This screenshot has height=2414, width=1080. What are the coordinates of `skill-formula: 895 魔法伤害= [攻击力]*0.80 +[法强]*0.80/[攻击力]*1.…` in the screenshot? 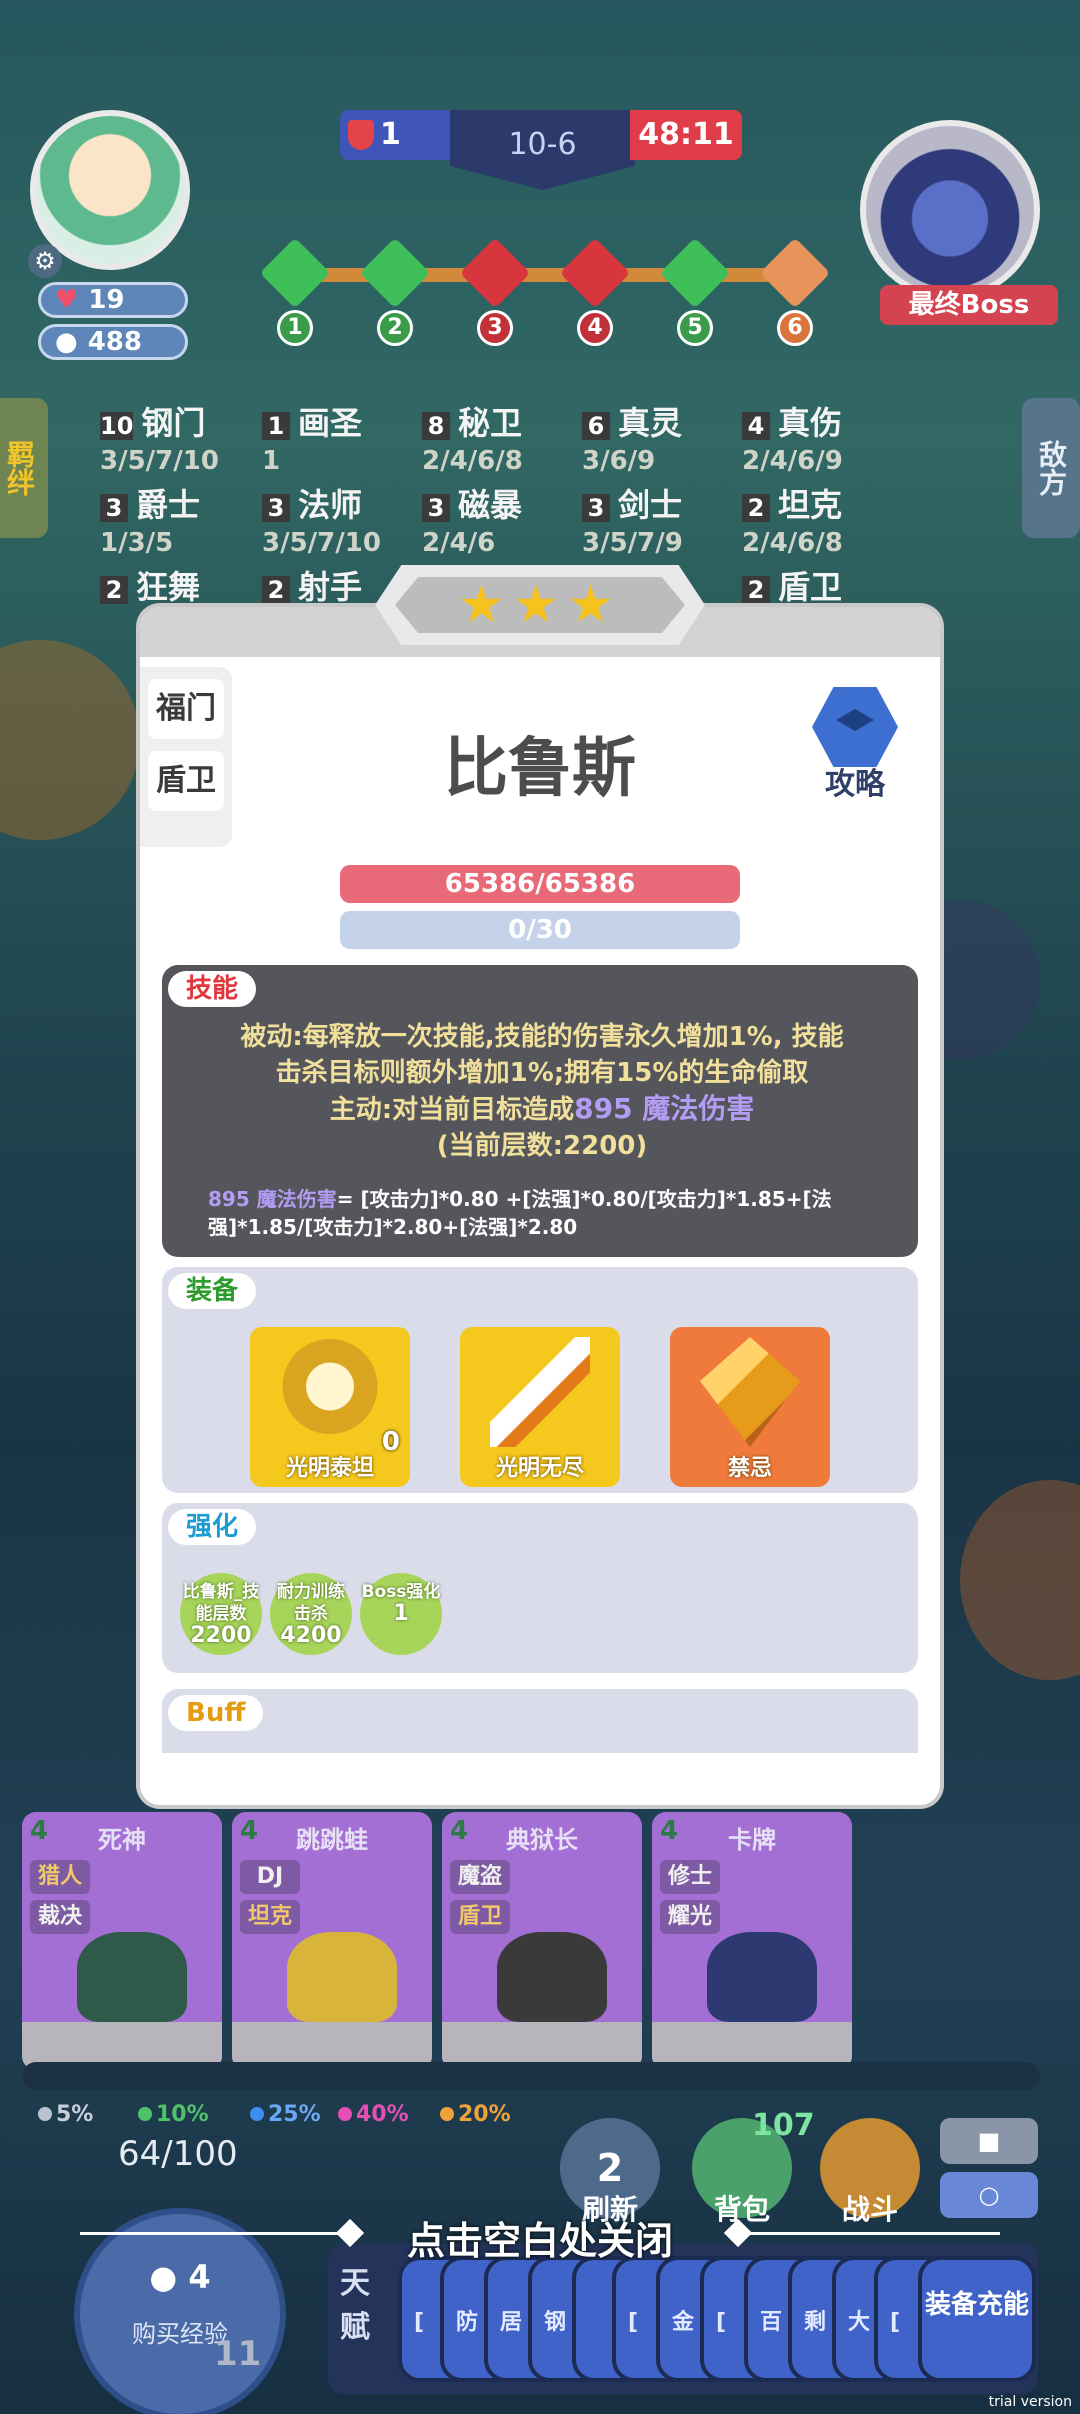 It's located at (520, 1213).